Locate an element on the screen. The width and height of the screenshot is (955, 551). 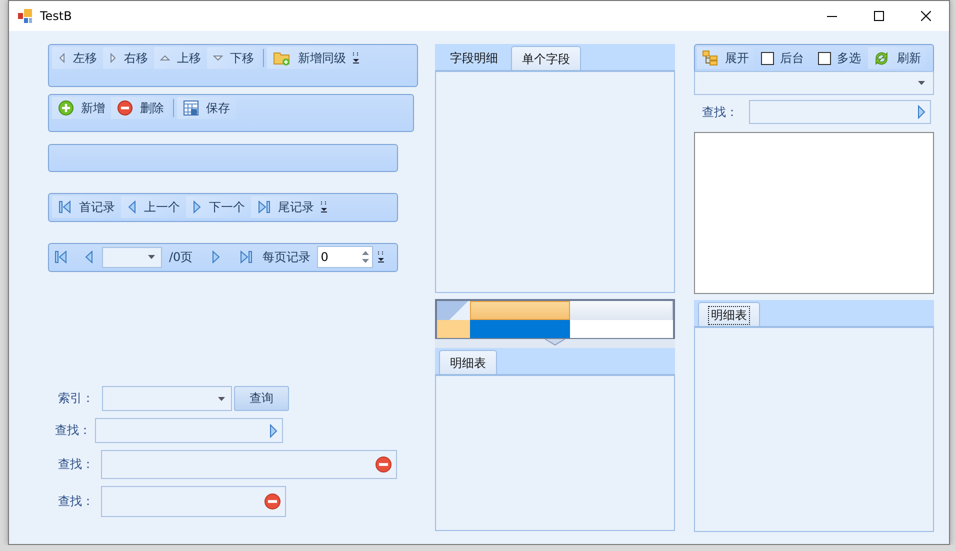
toolbar-button: 首记录 is located at coordinates (86, 207).